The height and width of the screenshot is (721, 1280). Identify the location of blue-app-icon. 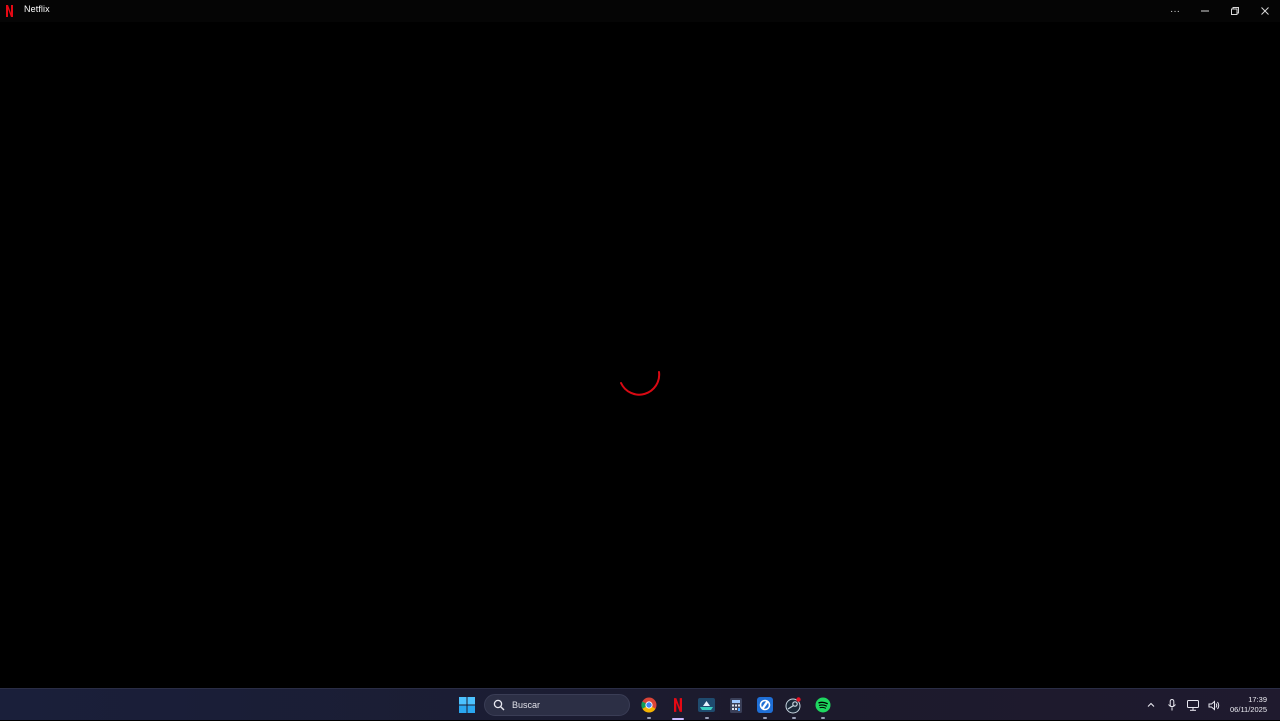
(764, 705).